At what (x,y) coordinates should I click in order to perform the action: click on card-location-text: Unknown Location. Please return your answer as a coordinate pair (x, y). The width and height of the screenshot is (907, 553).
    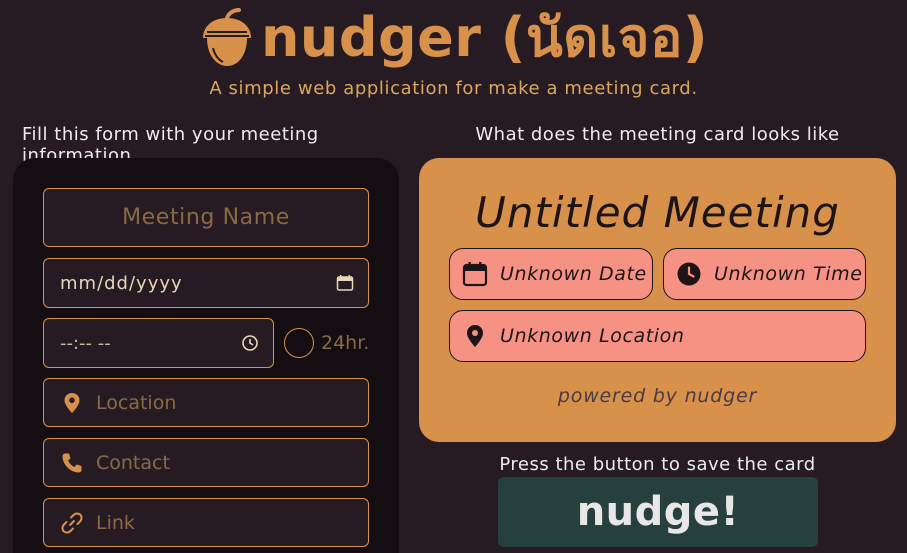
    Looking at the image, I should click on (592, 336).